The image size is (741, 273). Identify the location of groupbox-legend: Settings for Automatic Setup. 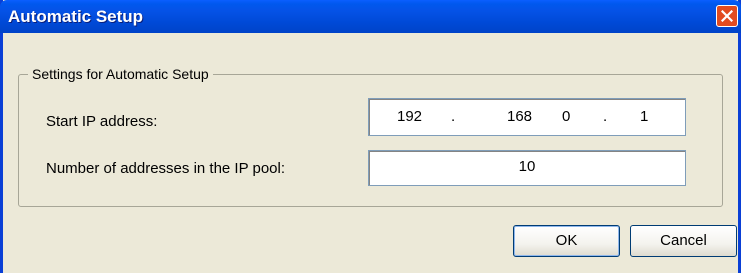
(120, 74).